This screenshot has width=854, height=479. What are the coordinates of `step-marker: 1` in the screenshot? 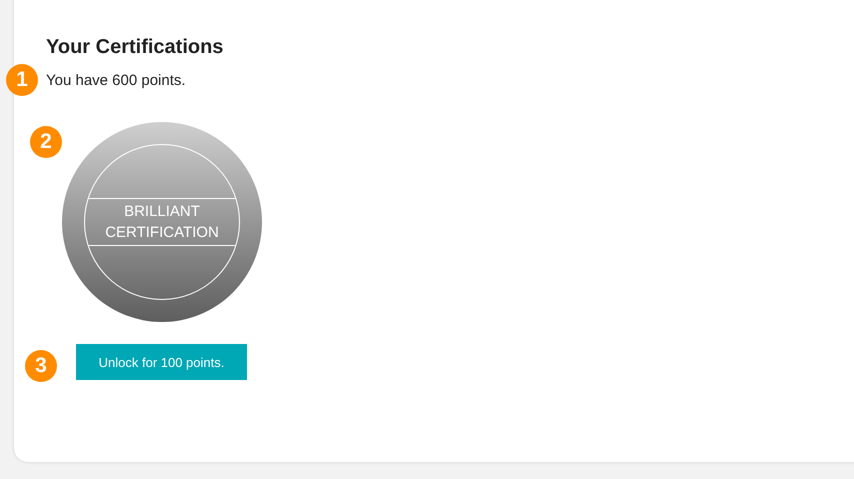 It's located at (22, 80).